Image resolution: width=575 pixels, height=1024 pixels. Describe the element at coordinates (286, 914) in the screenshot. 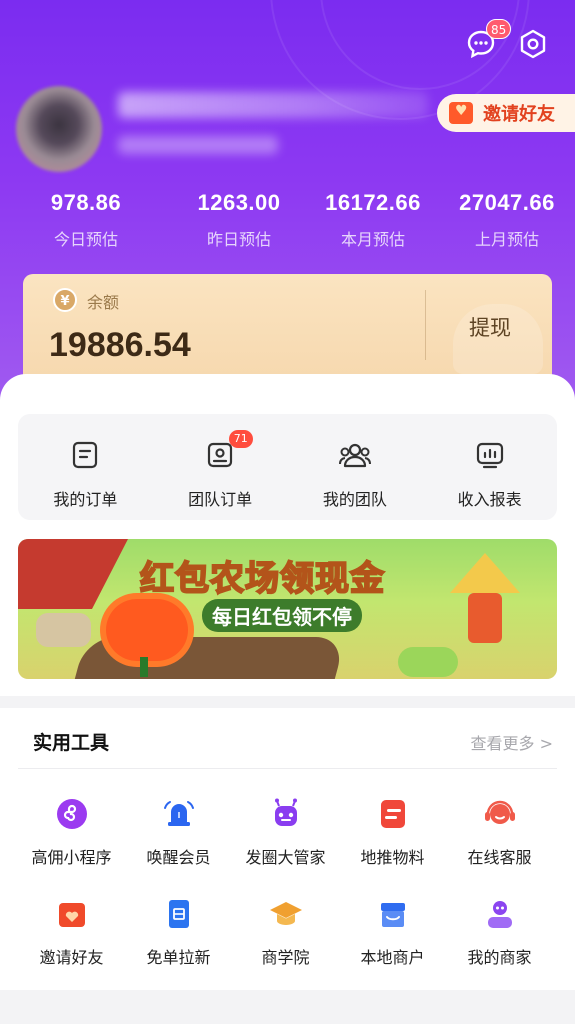

I see `graduation-icon` at that location.